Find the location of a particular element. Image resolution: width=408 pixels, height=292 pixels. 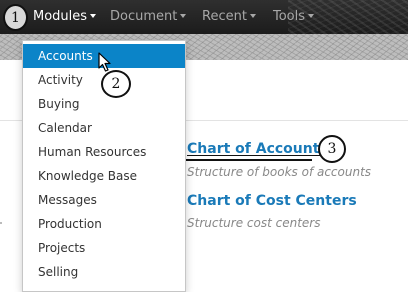

nav-modules-label: Modules is located at coordinates (60, 16).